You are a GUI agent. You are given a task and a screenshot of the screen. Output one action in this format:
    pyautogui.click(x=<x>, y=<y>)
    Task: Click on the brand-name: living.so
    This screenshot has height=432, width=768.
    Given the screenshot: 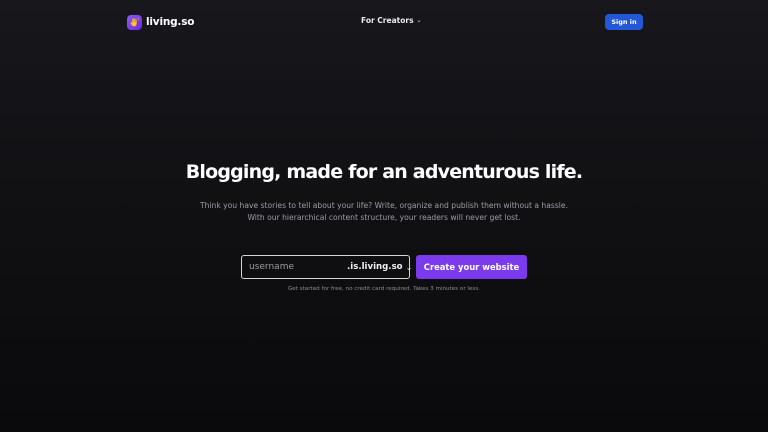 What is the action you would take?
    pyautogui.click(x=170, y=22)
    